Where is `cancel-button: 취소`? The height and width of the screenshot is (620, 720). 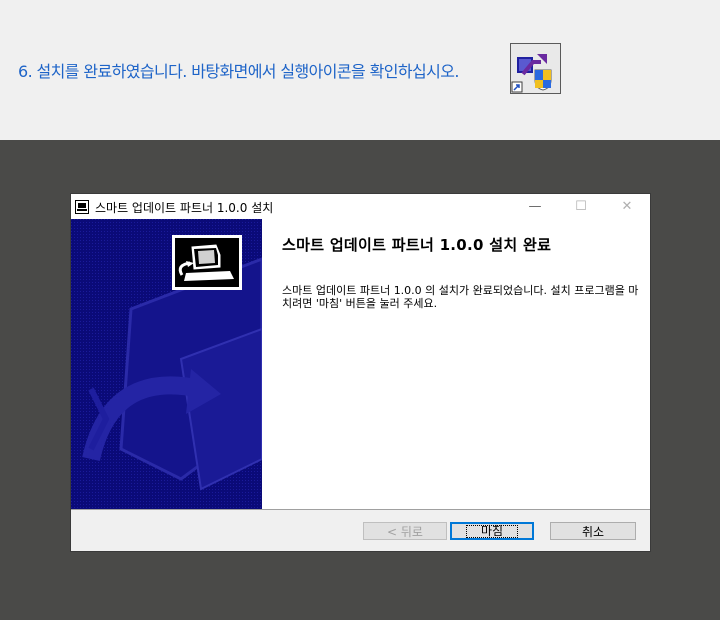 cancel-button: 취소 is located at coordinates (593, 531).